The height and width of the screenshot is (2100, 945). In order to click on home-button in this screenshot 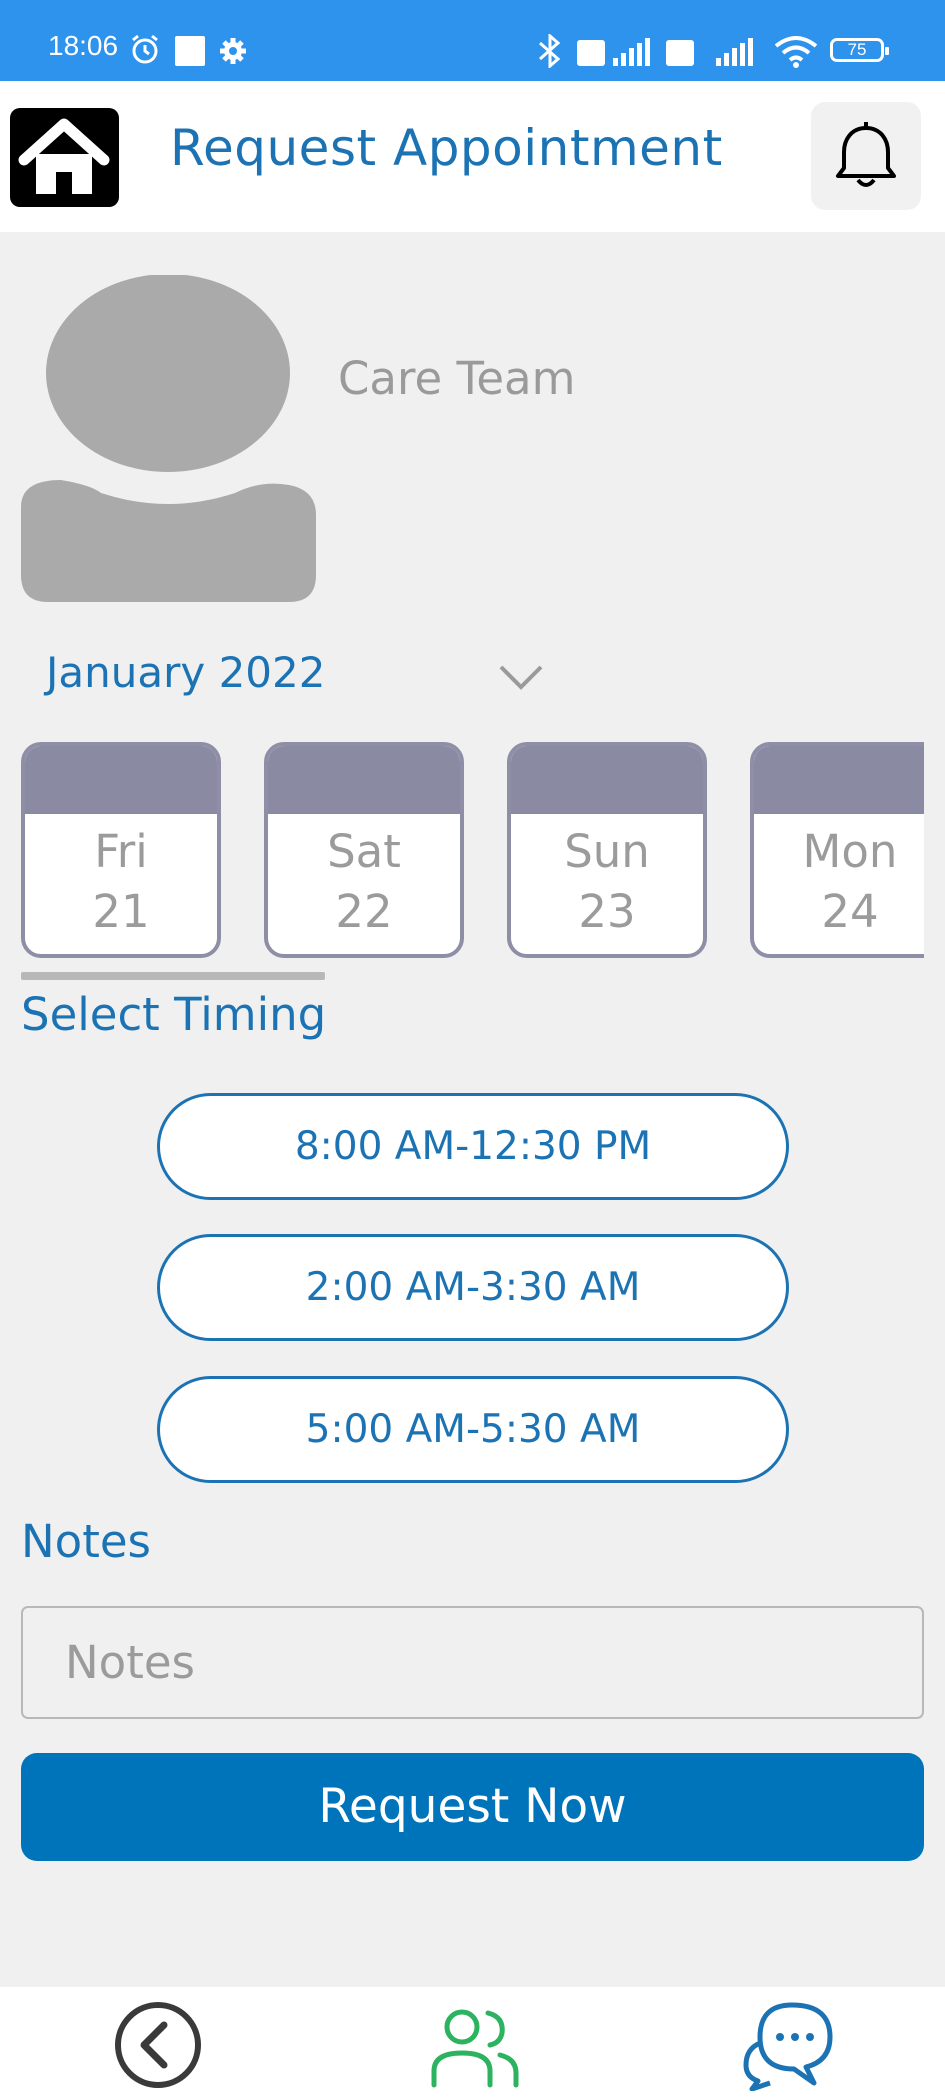, I will do `click(64, 157)`.